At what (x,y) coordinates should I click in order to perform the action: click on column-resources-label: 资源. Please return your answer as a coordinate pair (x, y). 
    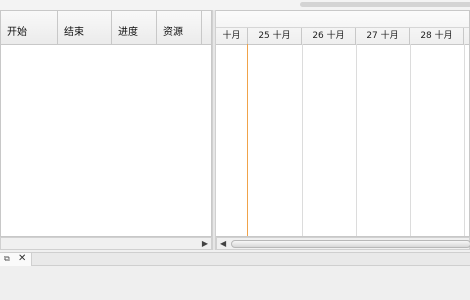
    Looking at the image, I should click on (173, 32).